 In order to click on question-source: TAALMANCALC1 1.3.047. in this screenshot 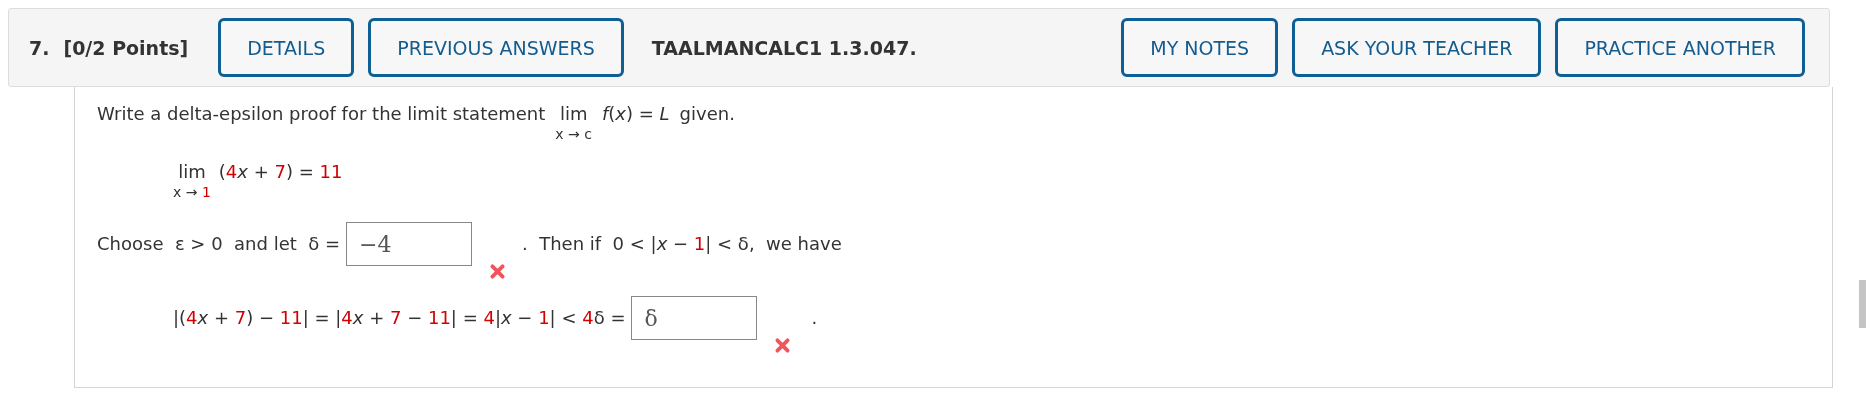, I will do `click(784, 47)`.